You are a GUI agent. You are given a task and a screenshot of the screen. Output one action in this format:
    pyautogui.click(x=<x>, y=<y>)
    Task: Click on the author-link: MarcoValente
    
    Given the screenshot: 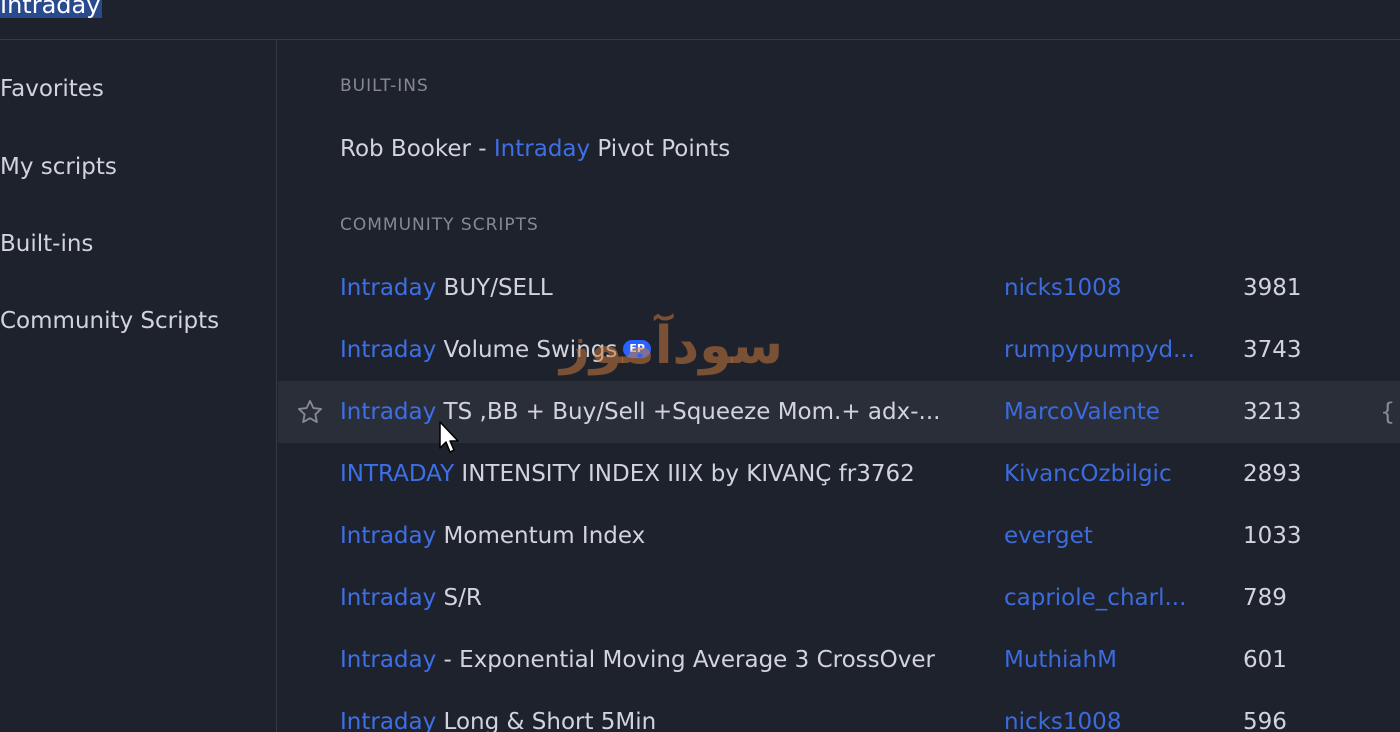 What is the action you would take?
    pyautogui.click(x=1082, y=412)
    